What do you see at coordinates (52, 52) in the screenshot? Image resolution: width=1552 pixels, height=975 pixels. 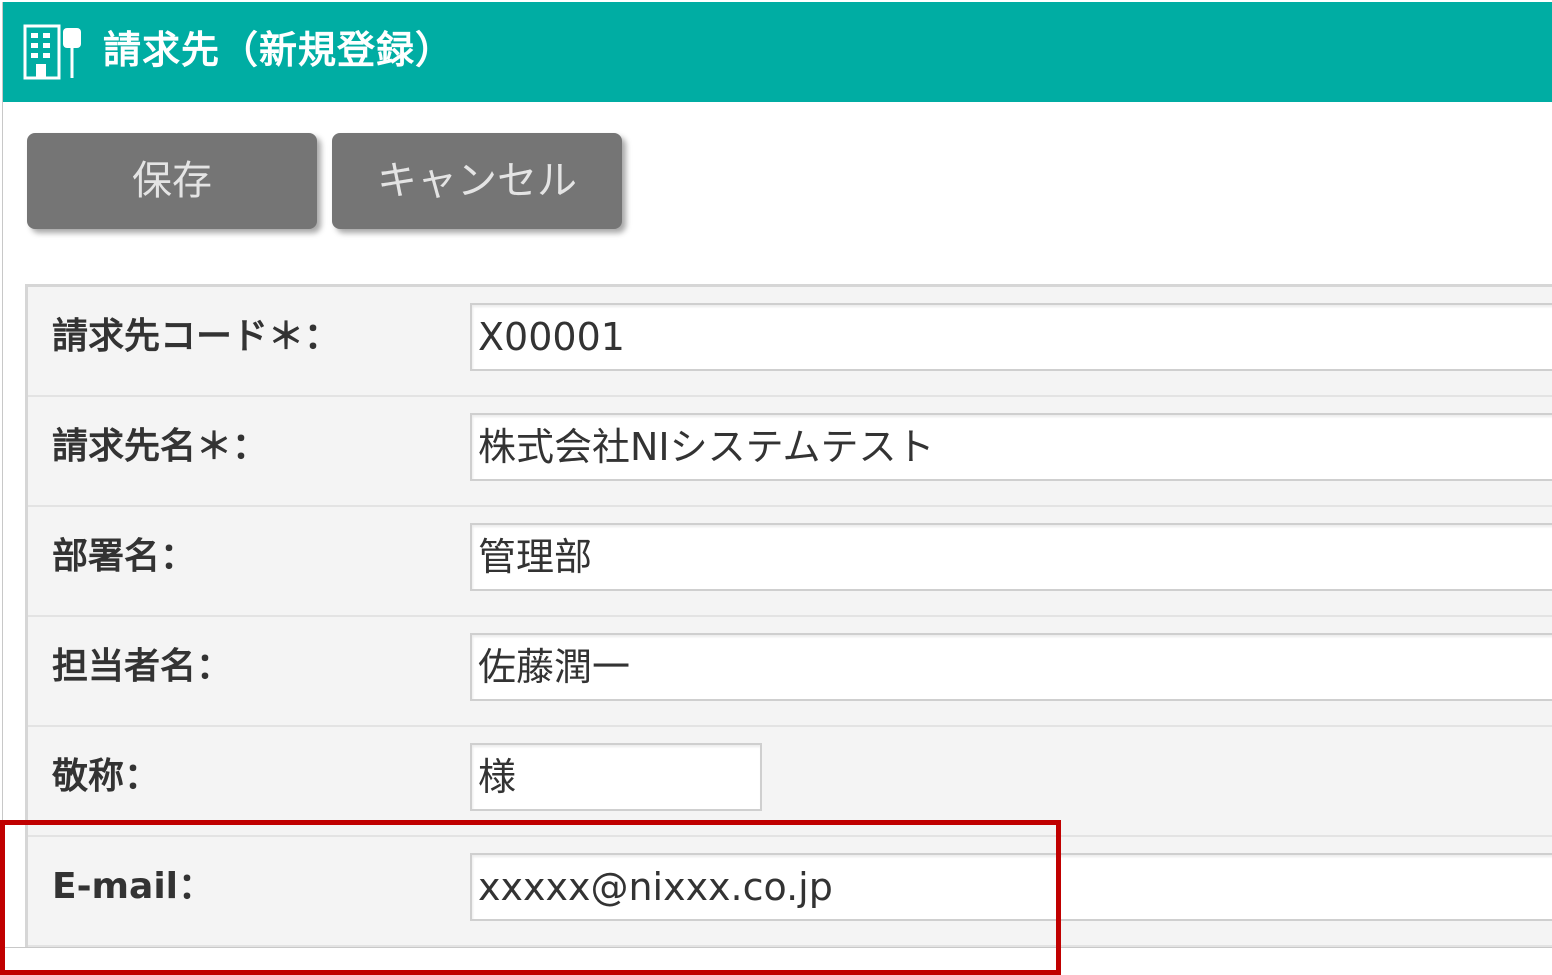 I see `building-icon` at bounding box center [52, 52].